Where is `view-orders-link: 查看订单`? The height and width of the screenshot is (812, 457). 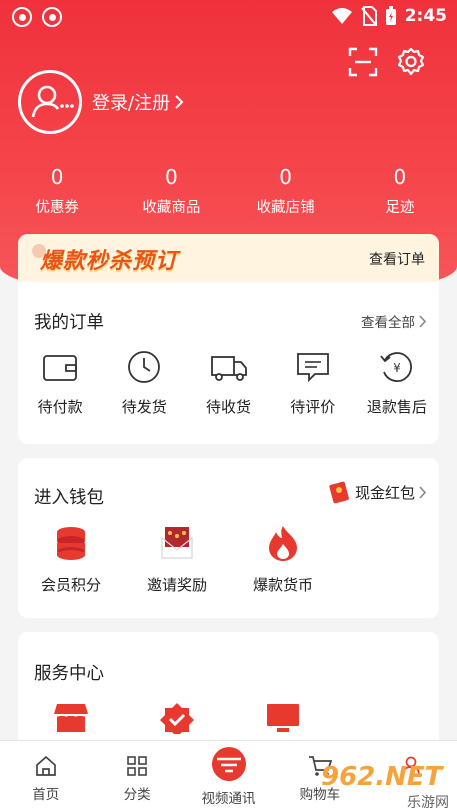
view-orders-link: 查看订单 is located at coordinates (397, 259).